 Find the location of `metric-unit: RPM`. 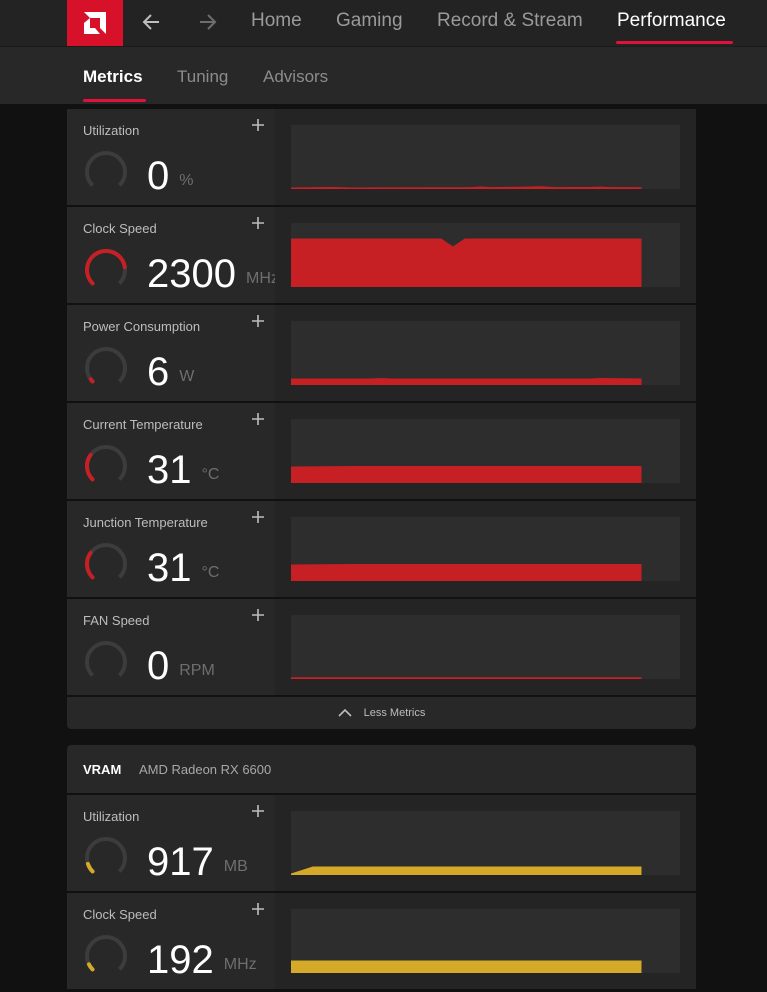

metric-unit: RPM is located at coordinates (197, 670).